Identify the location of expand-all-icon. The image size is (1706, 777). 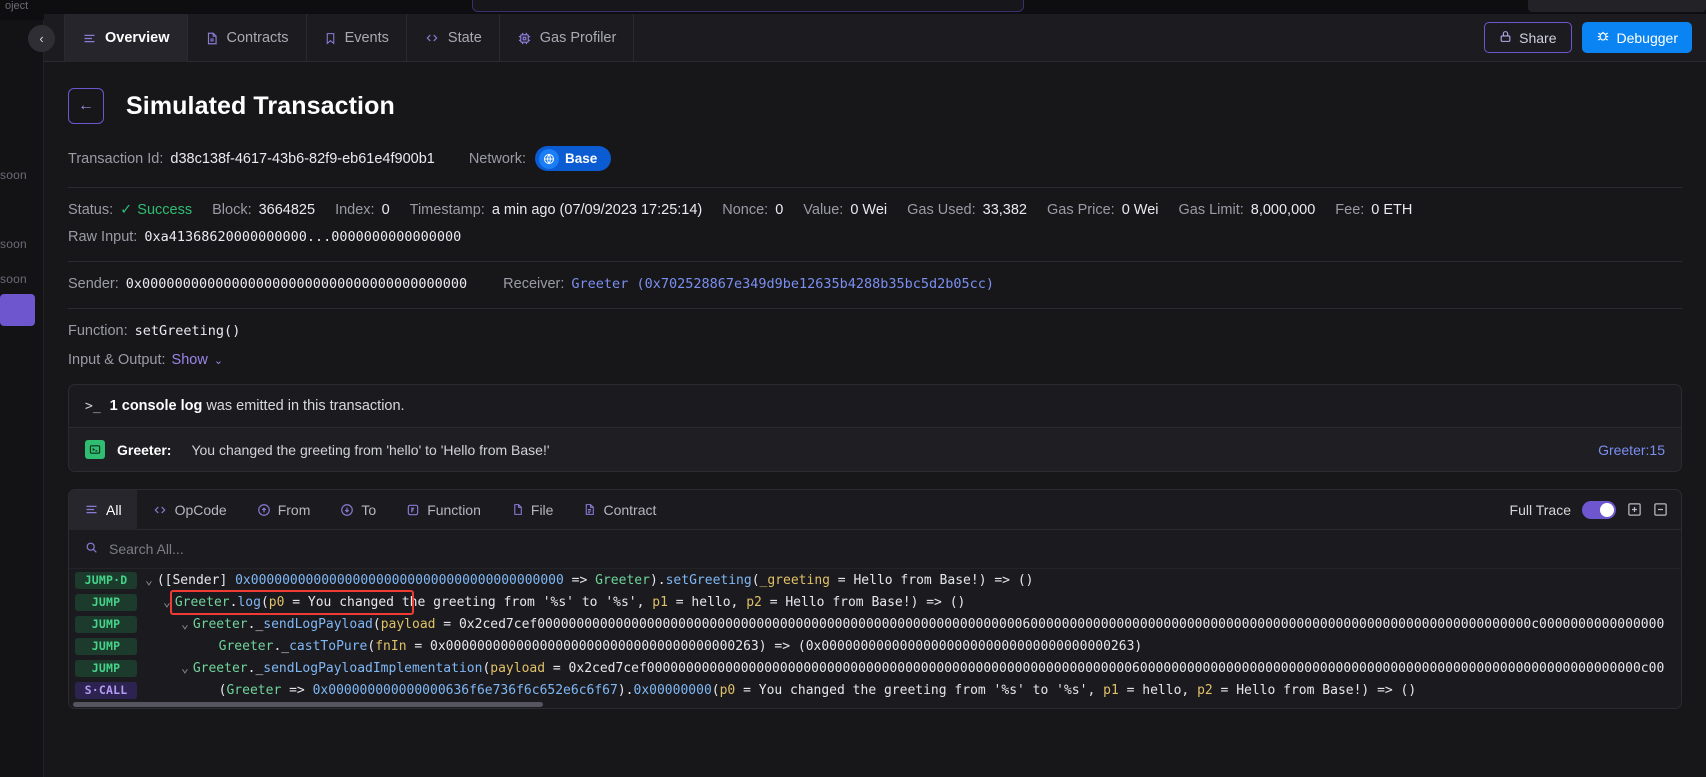
(1634, 509).